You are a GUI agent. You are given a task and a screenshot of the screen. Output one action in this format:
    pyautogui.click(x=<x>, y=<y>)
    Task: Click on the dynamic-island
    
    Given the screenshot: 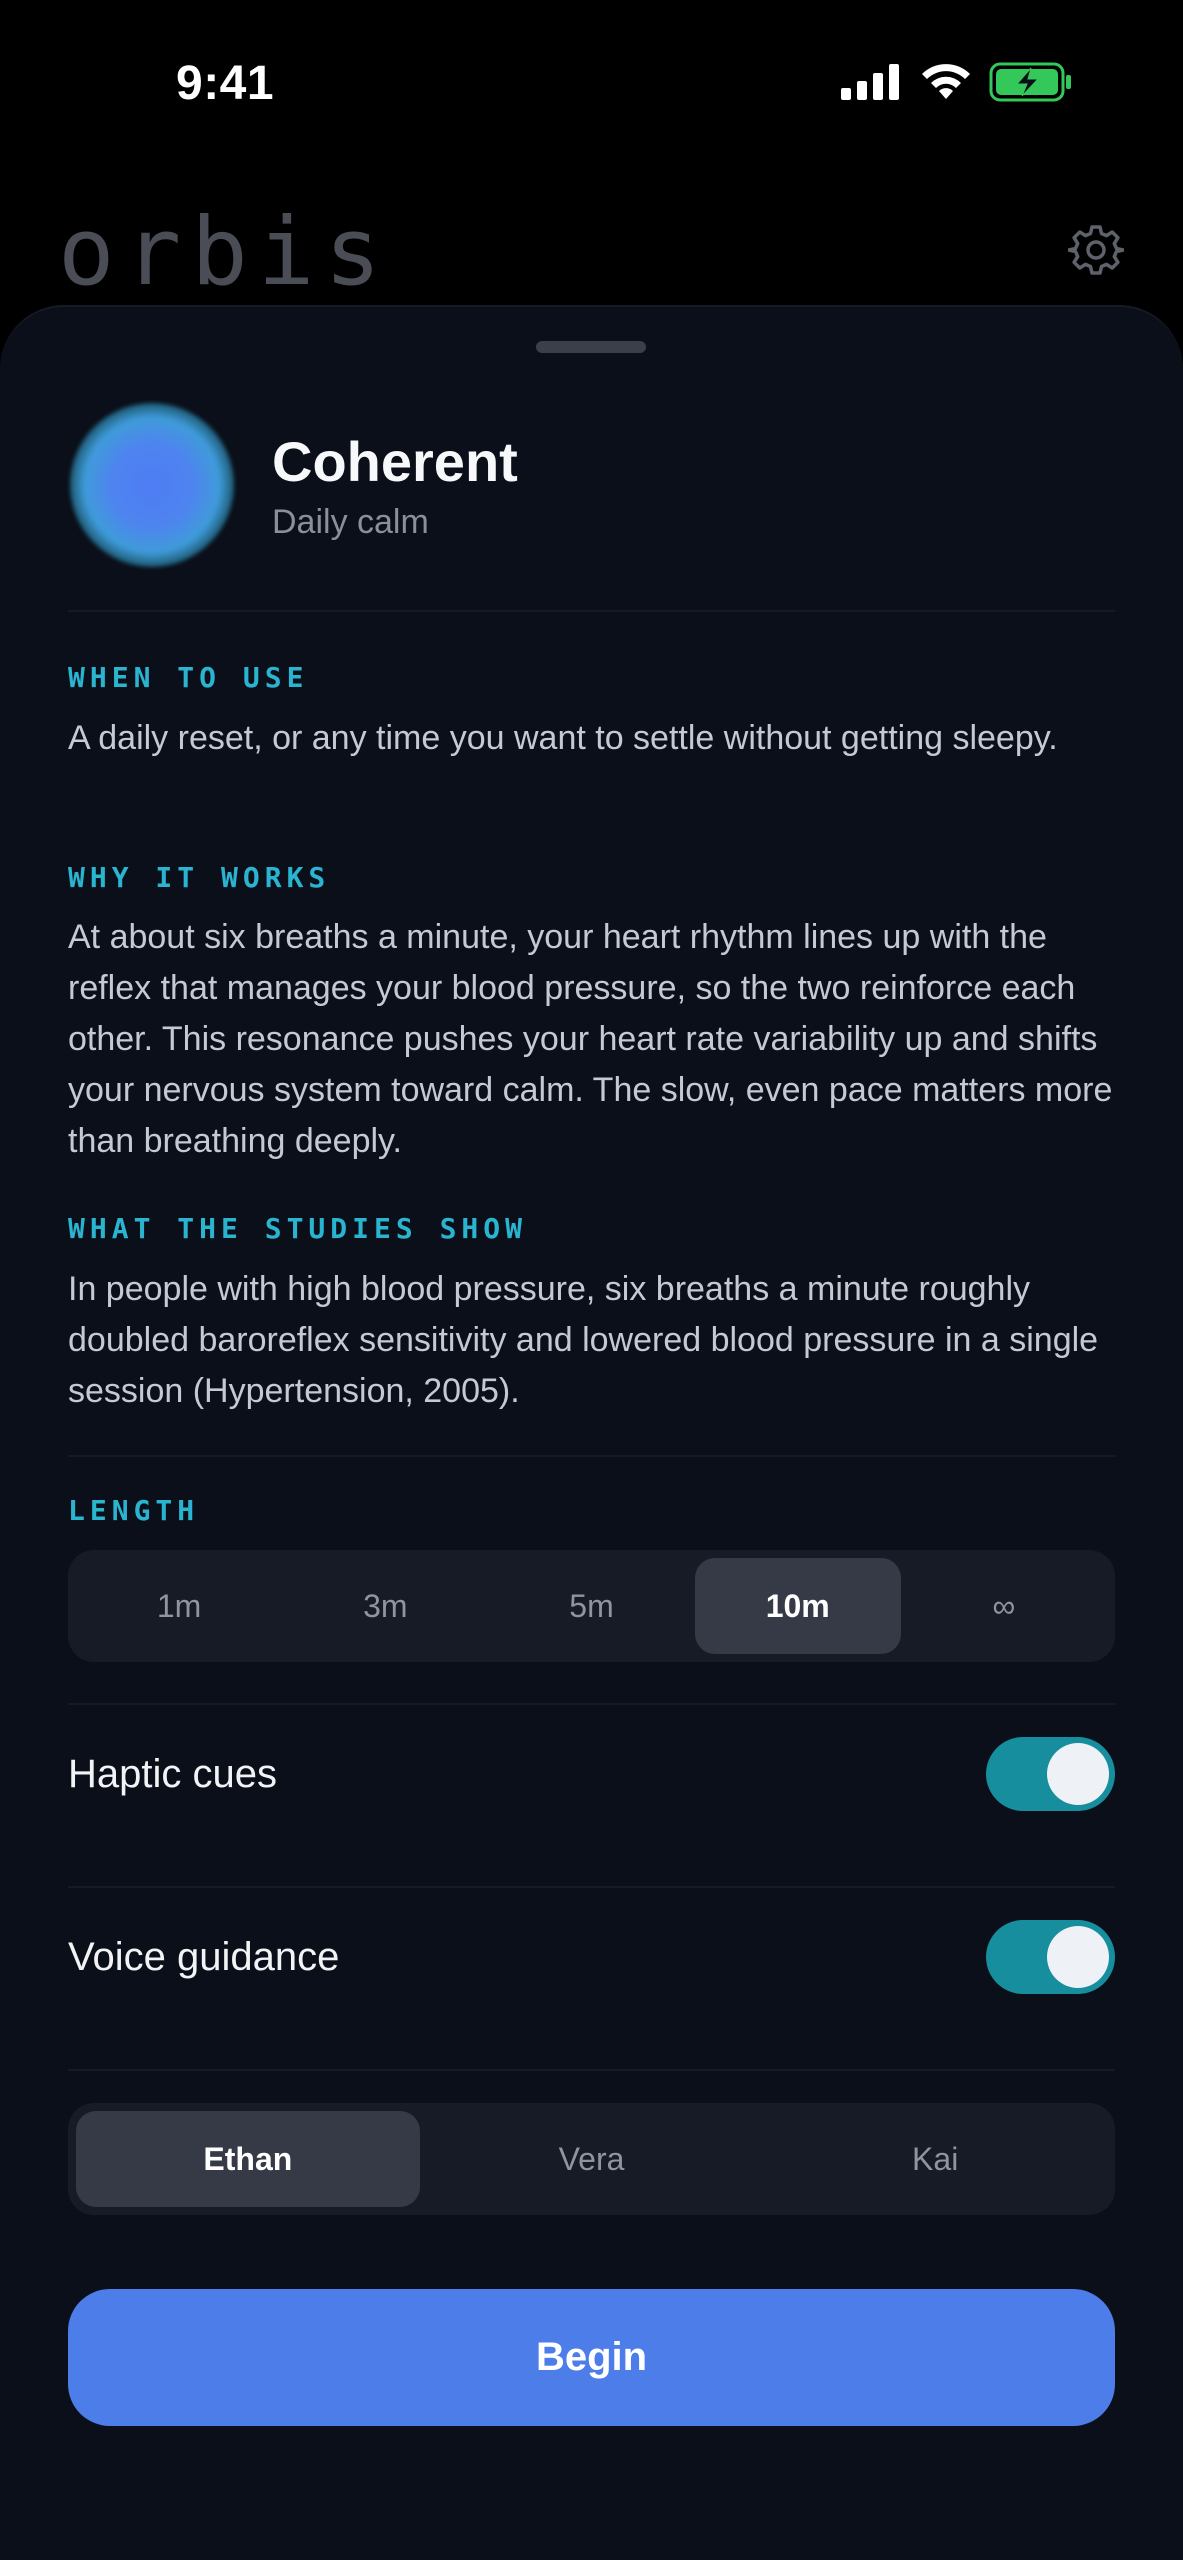 What is the action you would take?
    pyautogui.click(x=591, y=86)
    